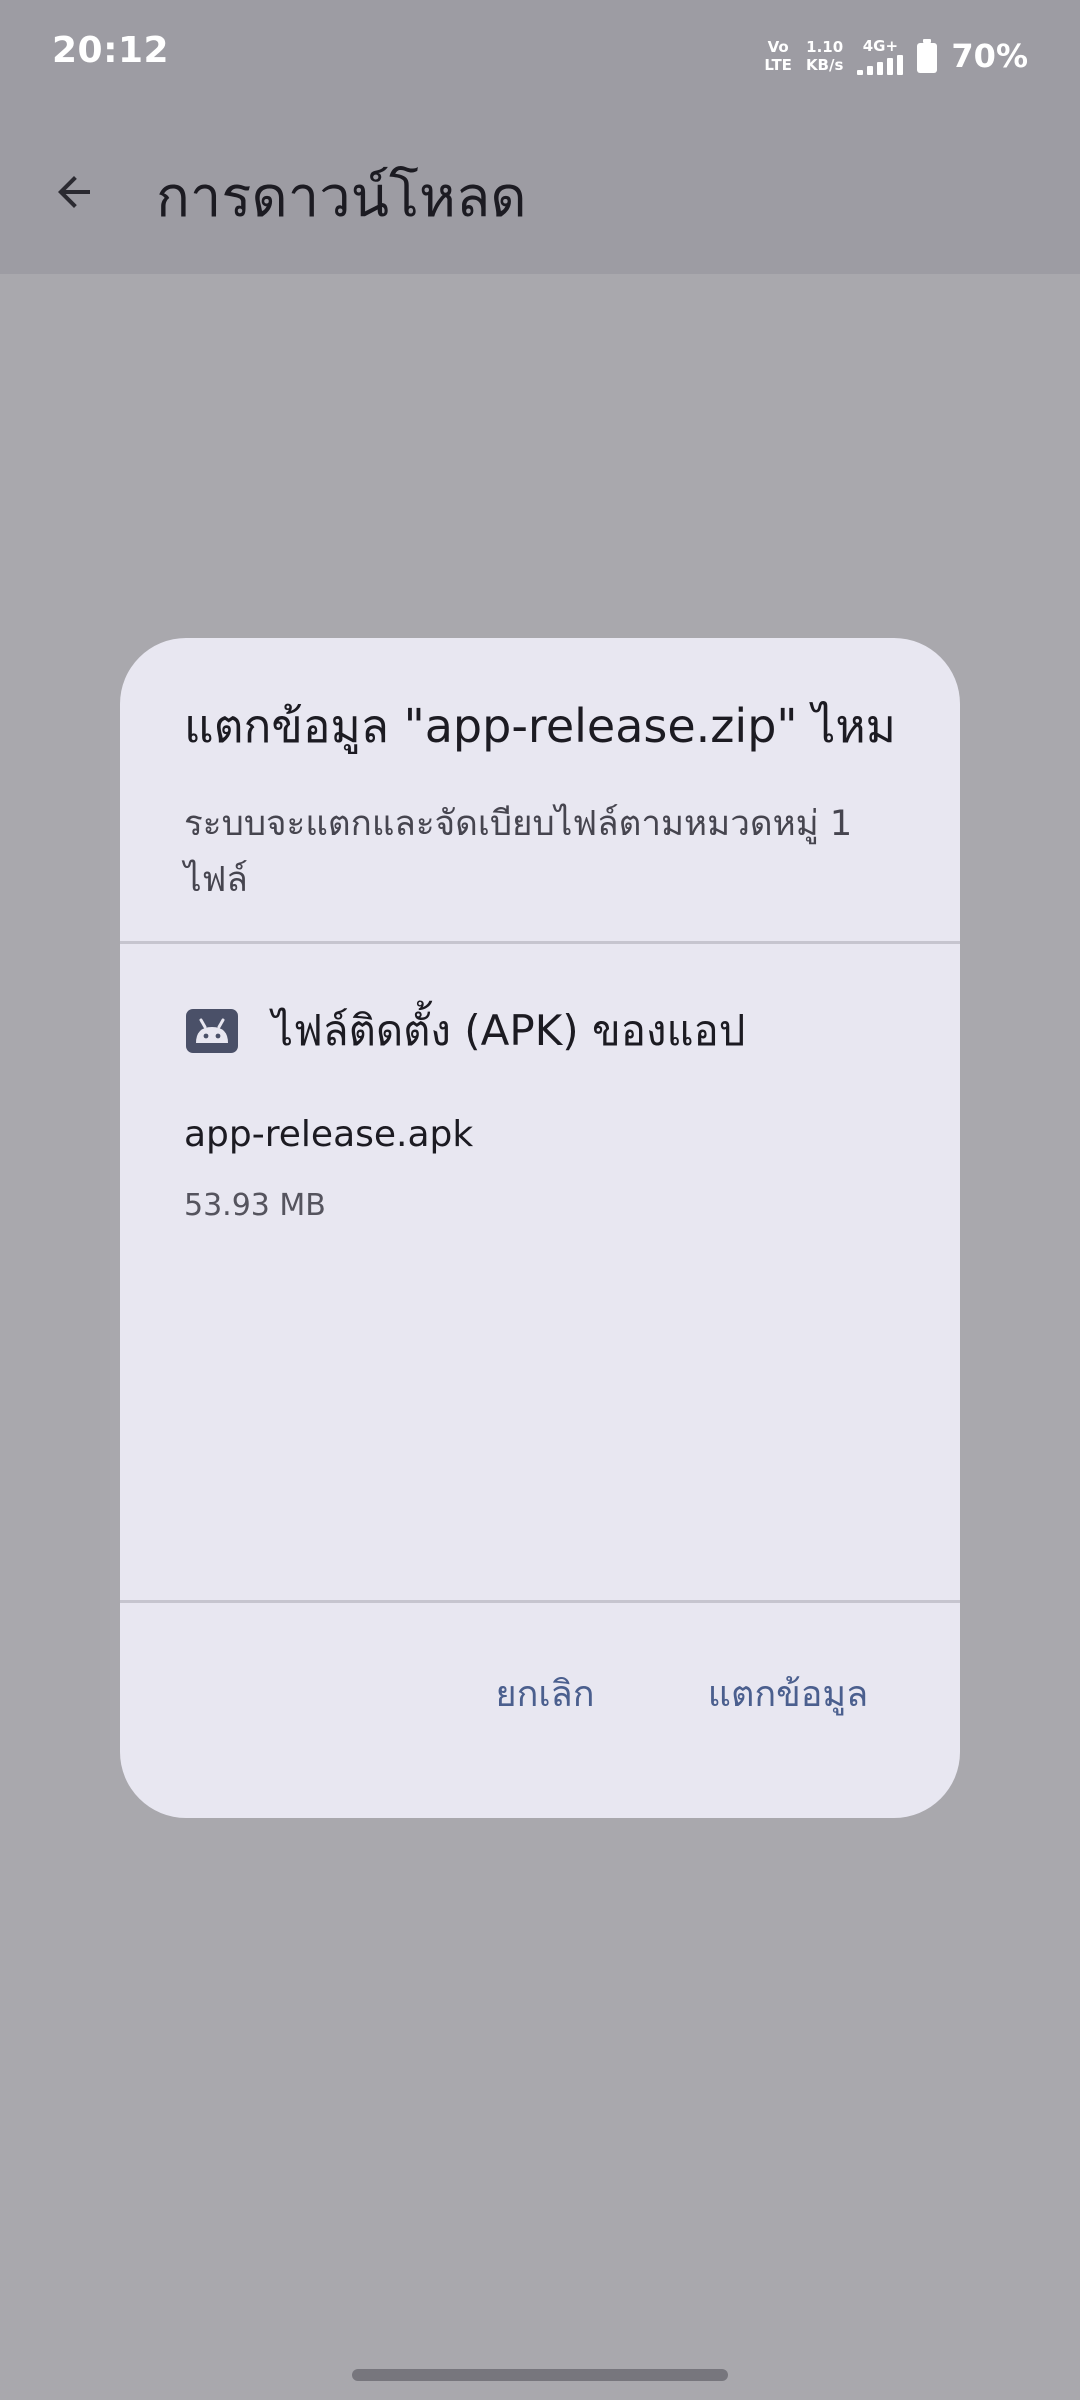 This screenshot has width=1080, height=2400. What do you see at coordinates (927, 56) in the screenshot?
I see `battery-icon` at bounding box center [927, 56].